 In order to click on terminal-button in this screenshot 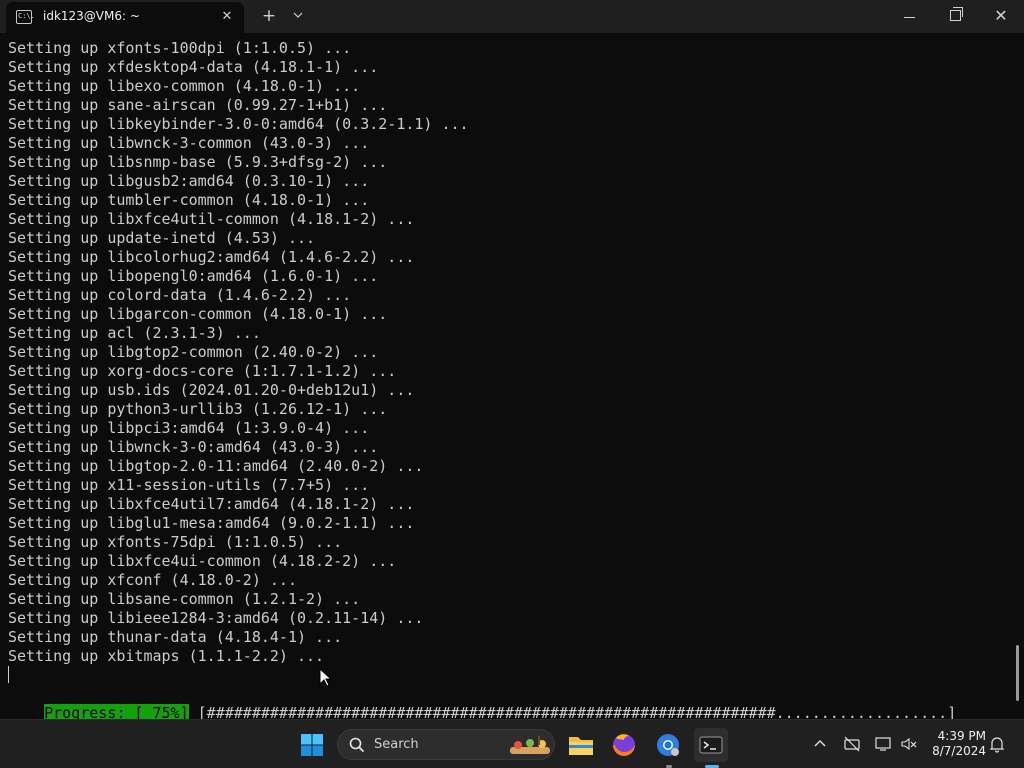, I will do `click(711, 745)`.